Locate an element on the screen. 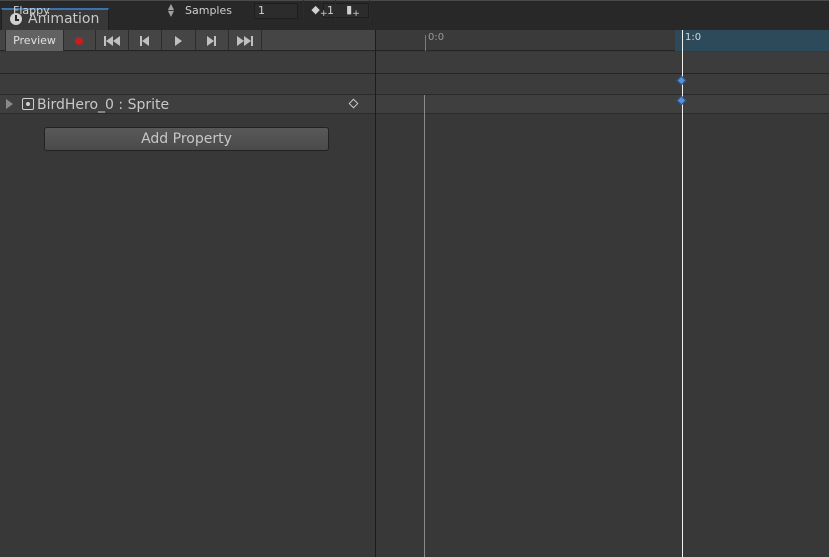 The image size is (829, 557). dropdown-arrows-icon: ▲ ▼ is located at coordinates (170, 10).